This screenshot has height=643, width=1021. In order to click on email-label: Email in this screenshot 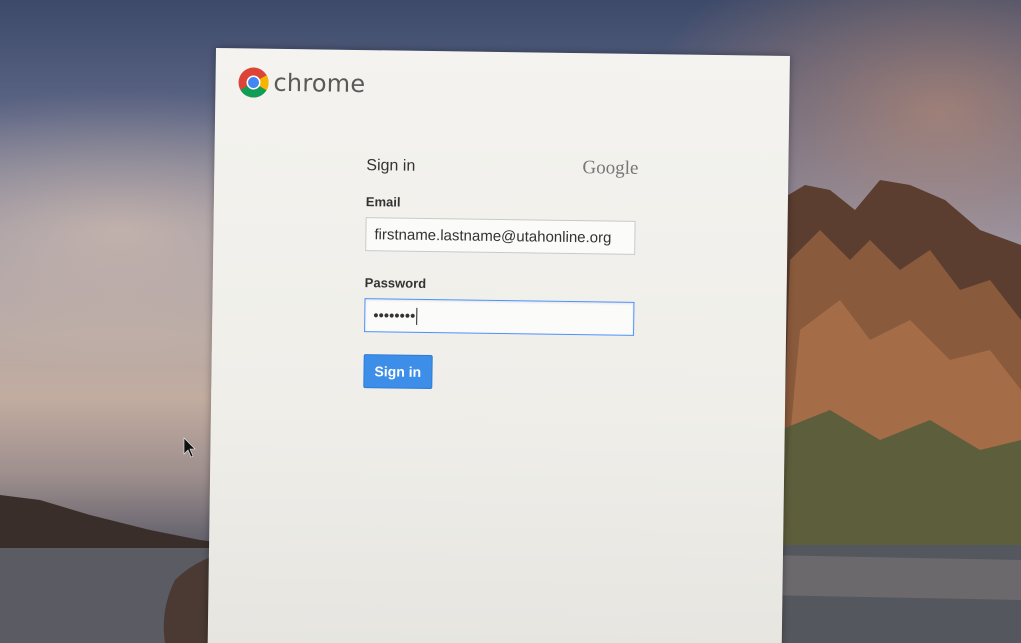, I will do `click(383, 202)`.